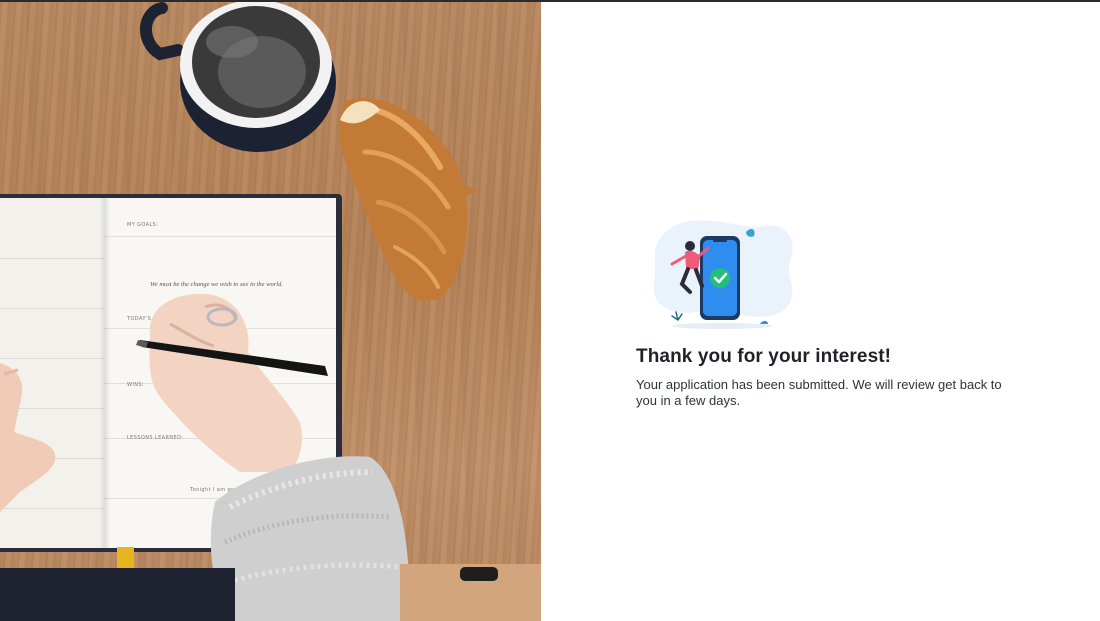 This screenshot has width=1100, height=621. I want to click on success-phone-illustration, so click(723, 274).